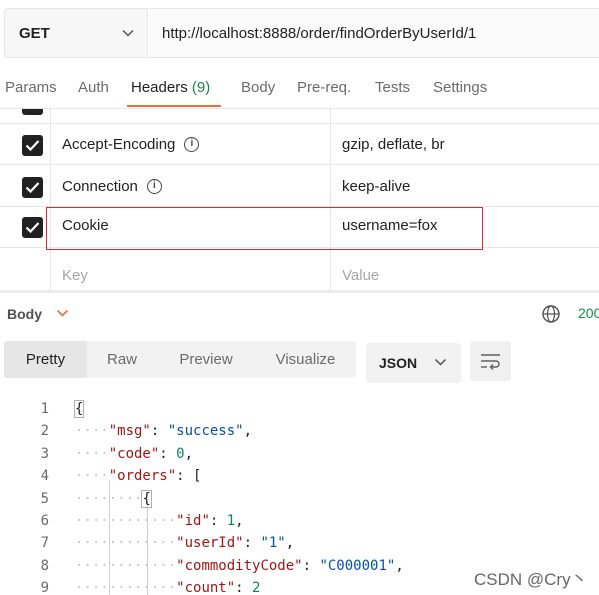 The width and height of the screenshot is (599, 595). I want to click on code-line: 7 ············"userId": "1",, so click(299, 543).